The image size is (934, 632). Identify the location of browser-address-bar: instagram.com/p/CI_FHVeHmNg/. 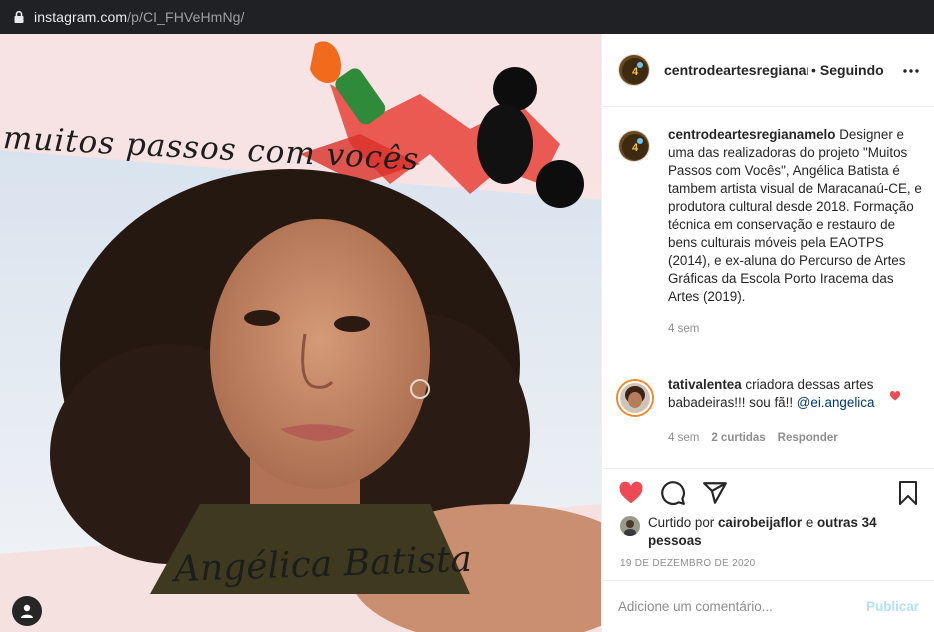
(467, 17).